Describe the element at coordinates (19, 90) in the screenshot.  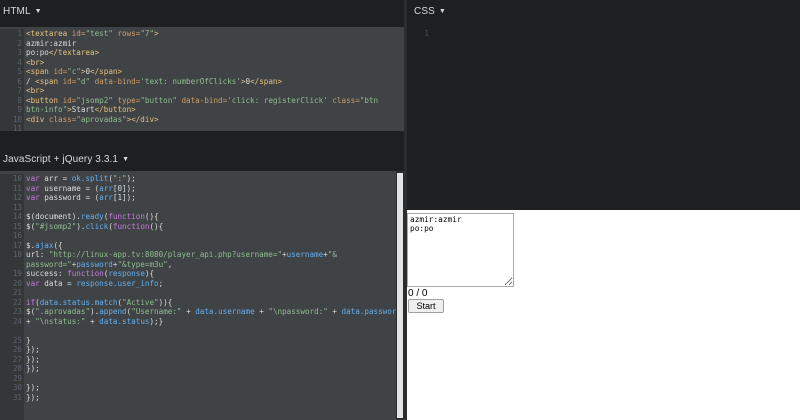
I see `line-number: 7` at that location.